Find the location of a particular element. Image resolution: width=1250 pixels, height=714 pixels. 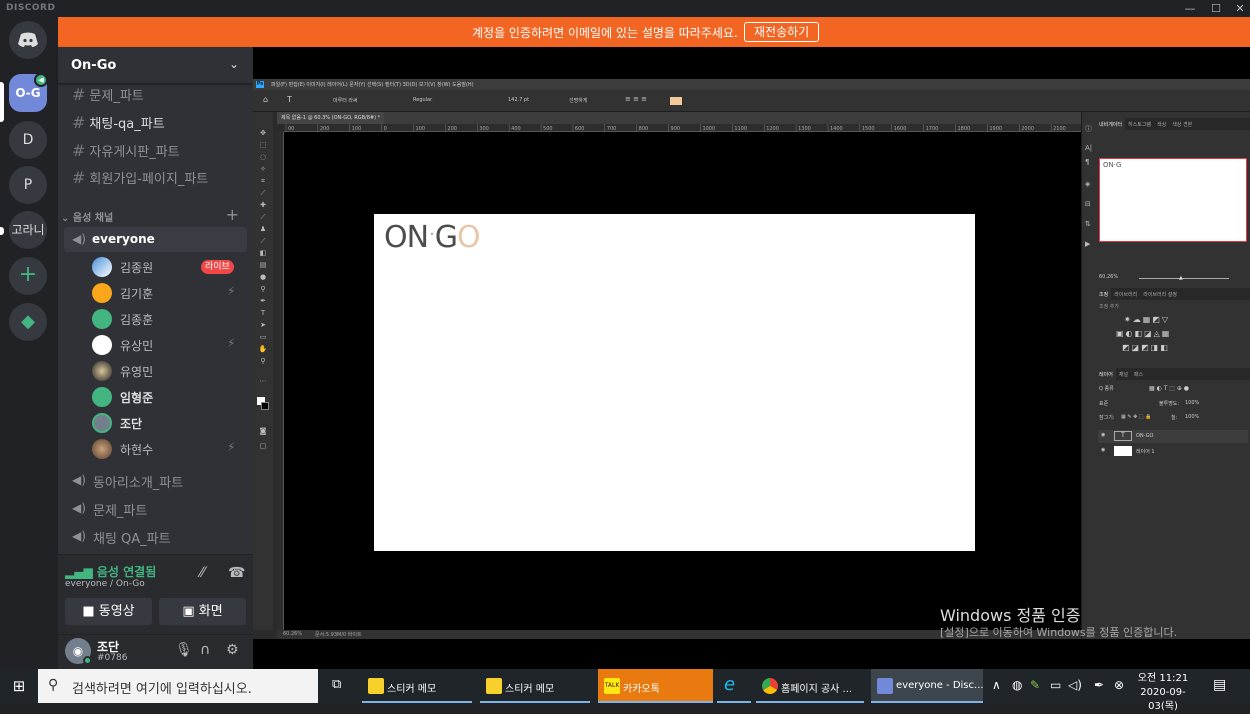

tab-library-settings: 라이브러리 설정 is located at coordinates (1160, 294).